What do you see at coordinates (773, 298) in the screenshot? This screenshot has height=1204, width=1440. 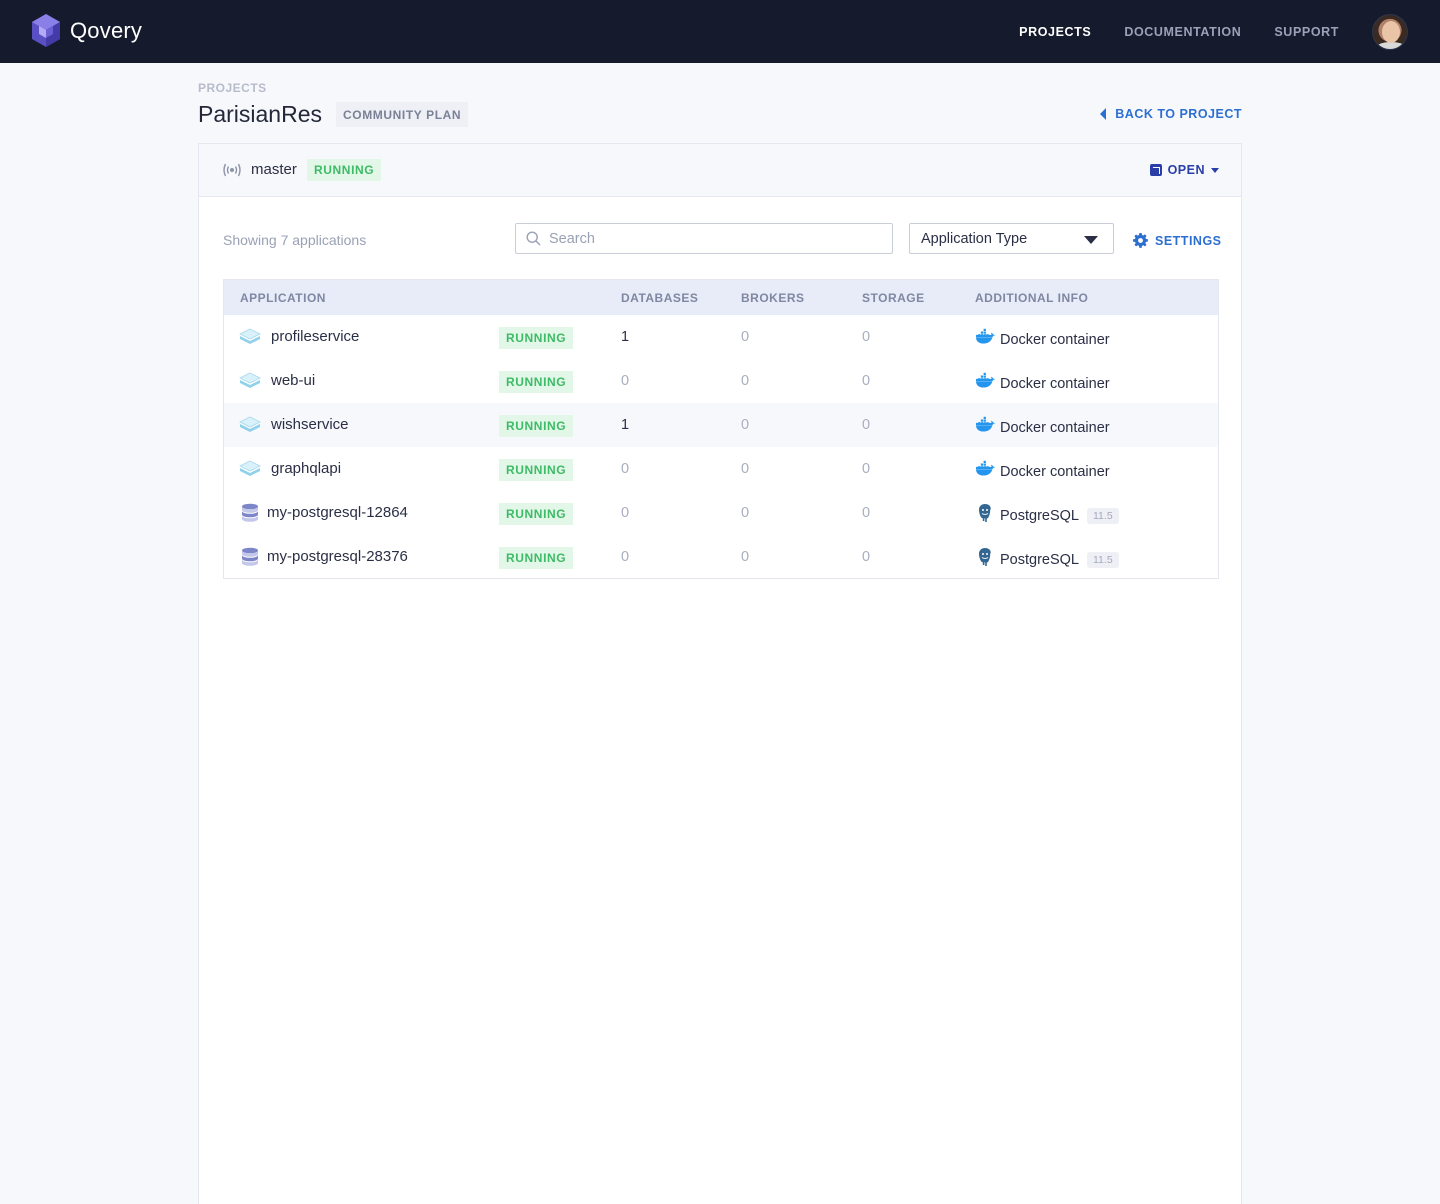 I see `column-header-brokers: BROKERS` at bounding box center [773, 298].